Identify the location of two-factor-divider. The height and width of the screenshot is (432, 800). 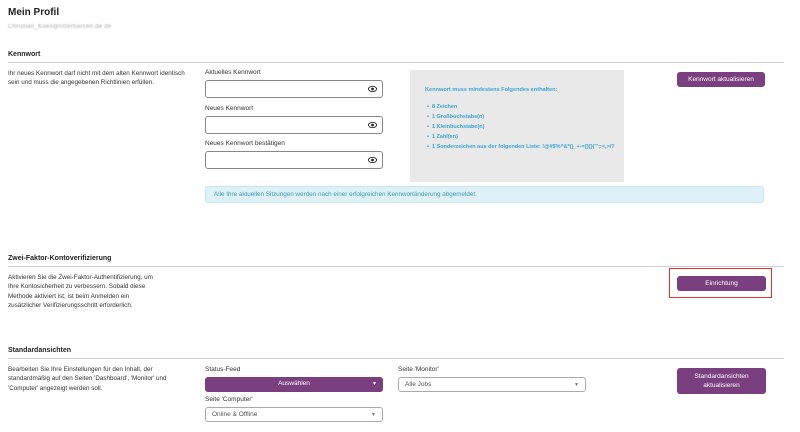
(396, 266).